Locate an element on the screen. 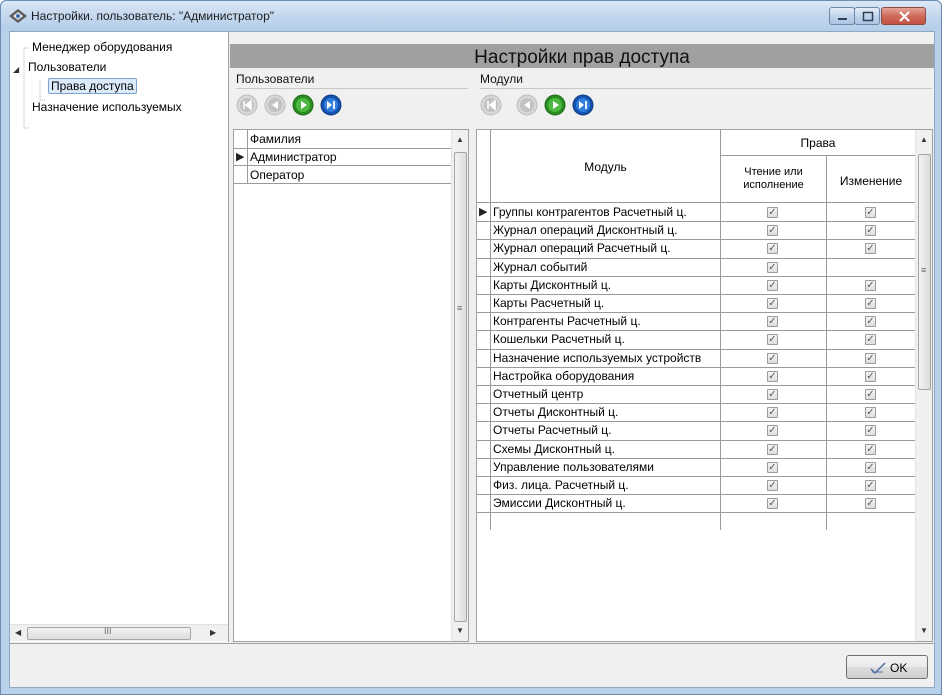  tree-expand-arrow-icon: ◢ is located at coordinates (16, 69).